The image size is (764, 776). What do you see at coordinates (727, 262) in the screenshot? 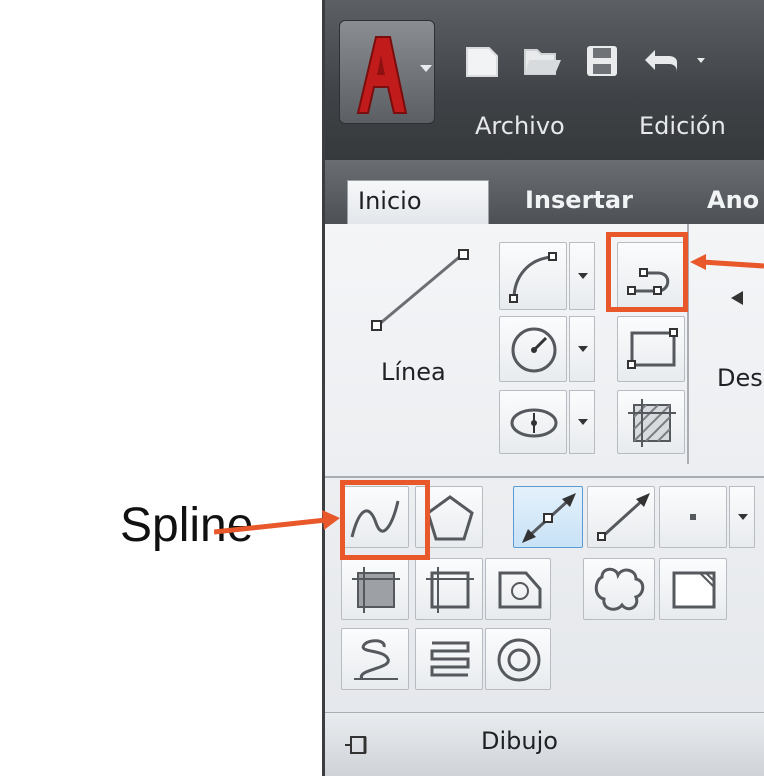
I see `polyline-callout-arrow` at bounding box center [727, 262].